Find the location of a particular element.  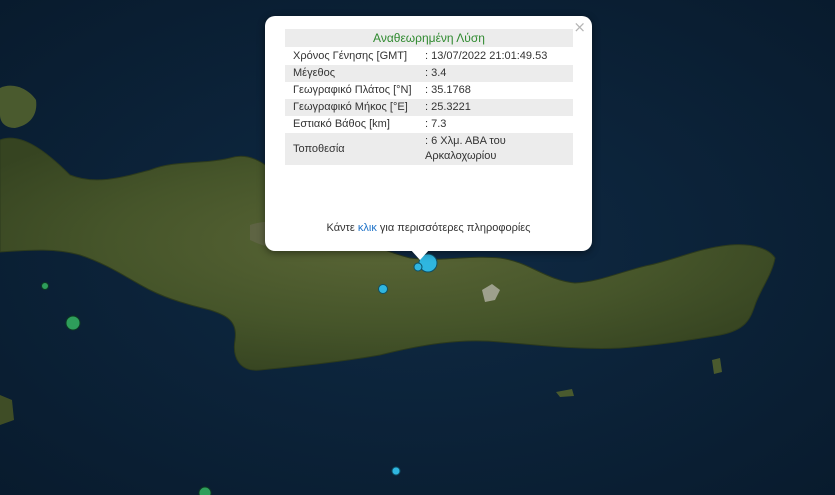

row-value: : 35.1768 is located at coordinates (448, 90).